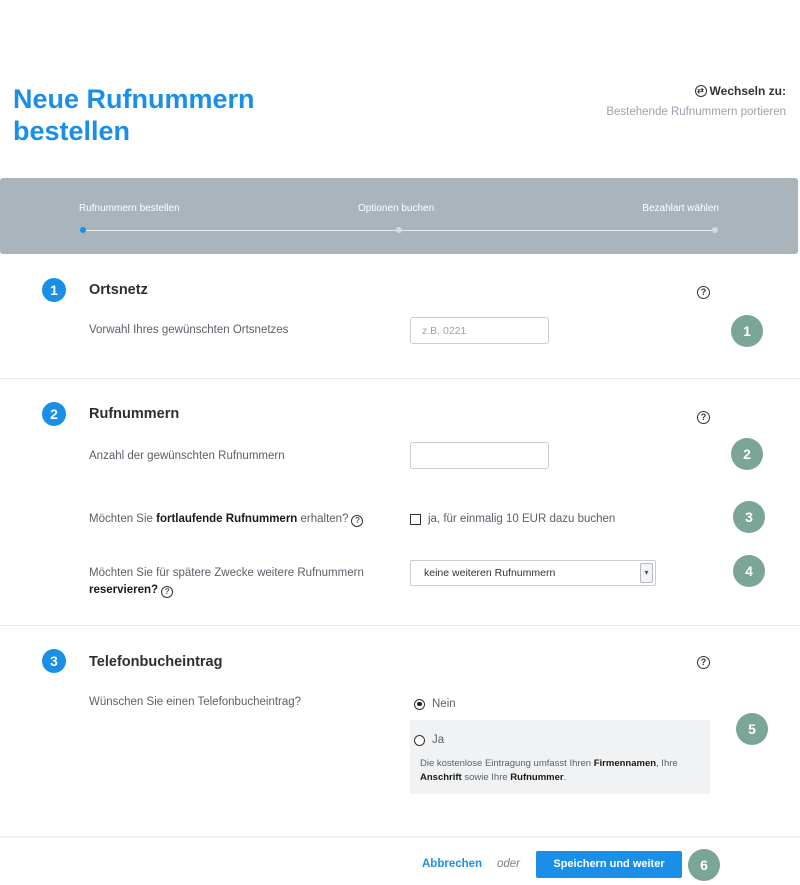 The height and width of the screenshot is (885, 800). I want to click on cancel-link: Abbrechen, so click(452, 864).